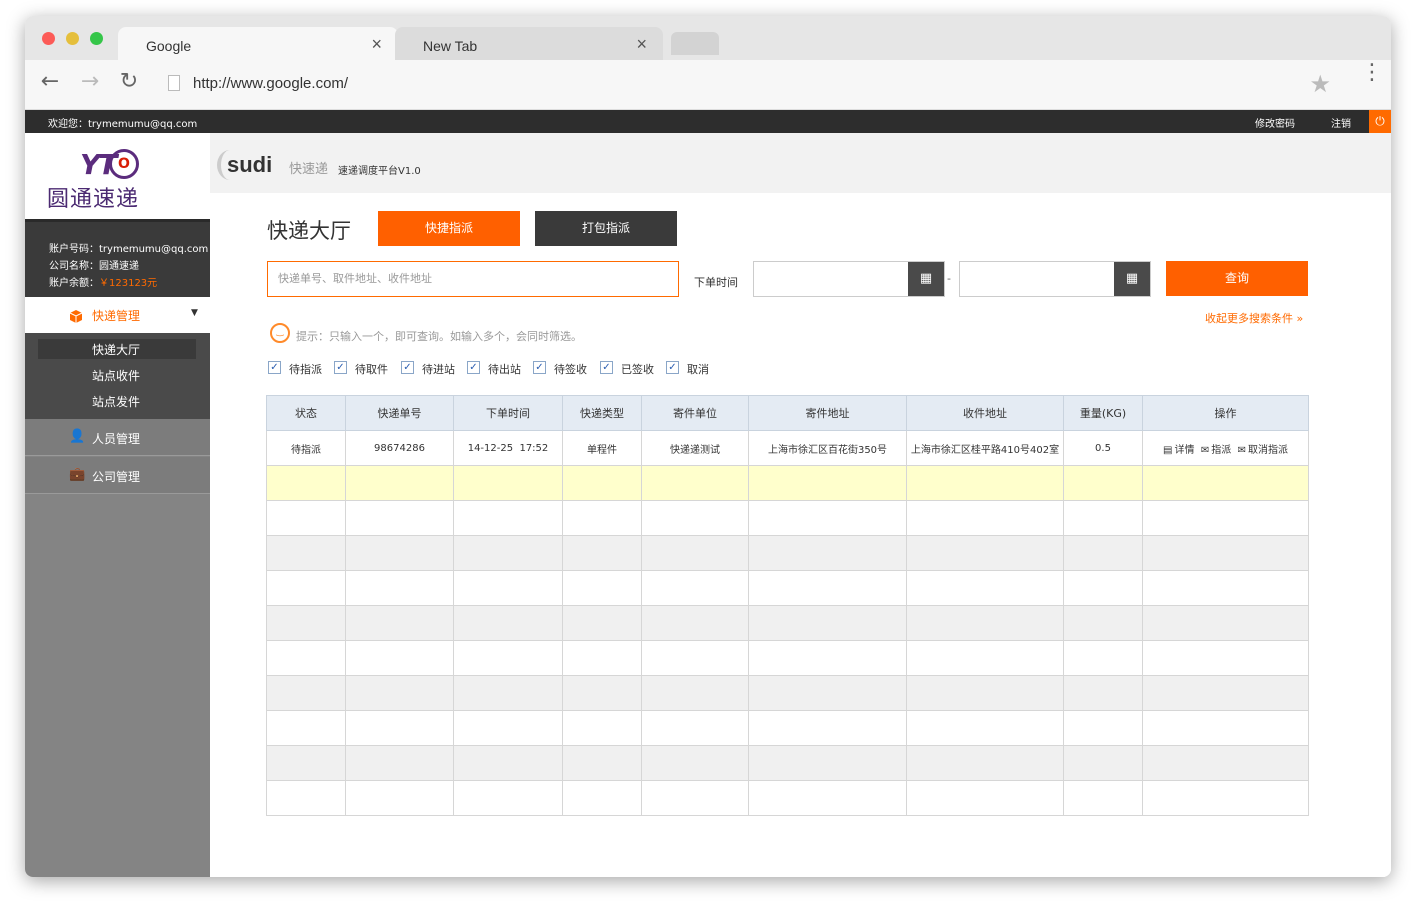  I want to click on column-header: 快递类型, so click(602, 413).